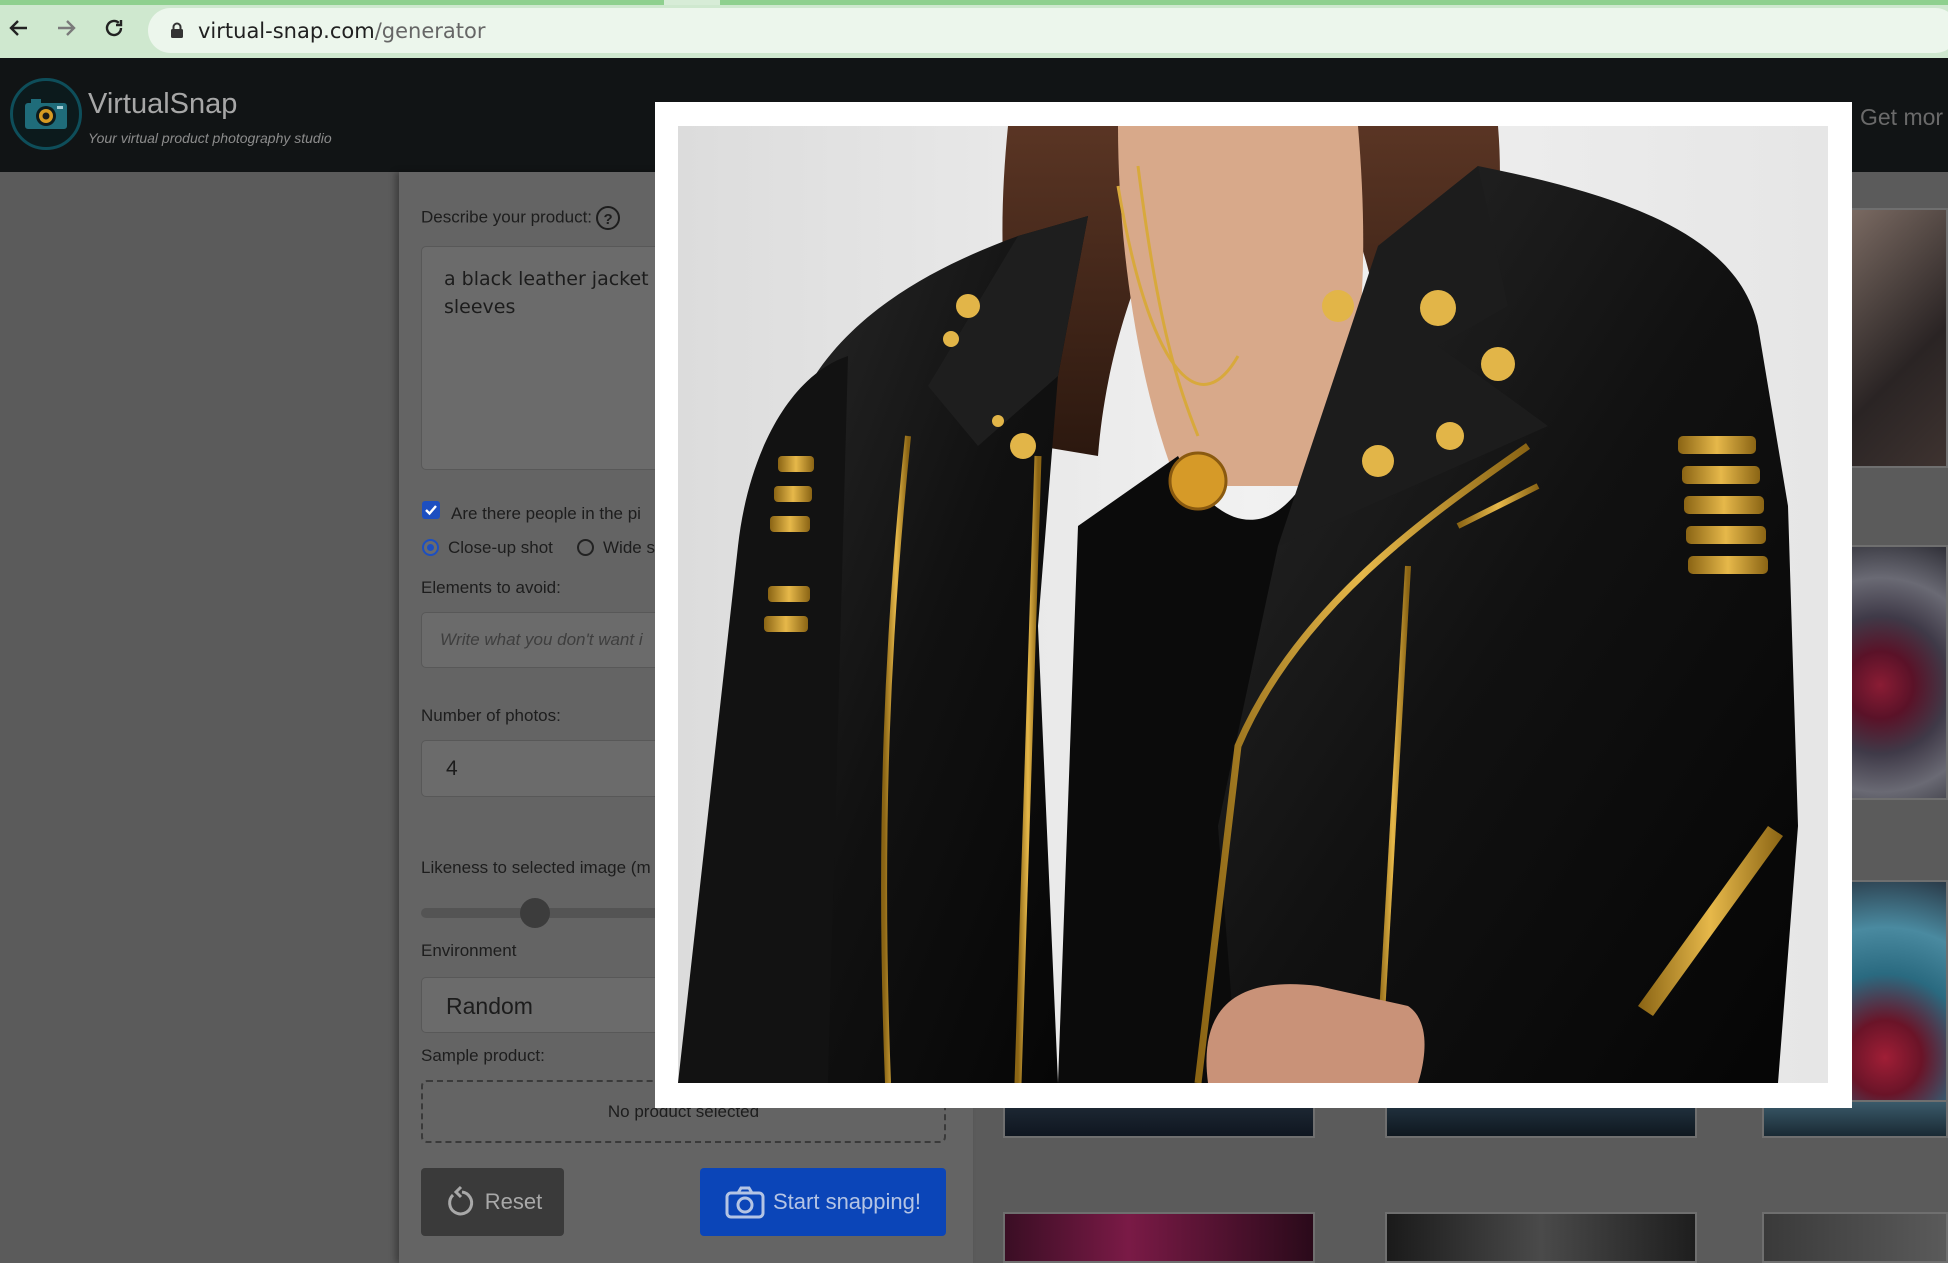  What do you see at coordinates (521, 218) in the screenshot?
I see `describe-label: Describe your product:?` at bounding box center [521, 218].